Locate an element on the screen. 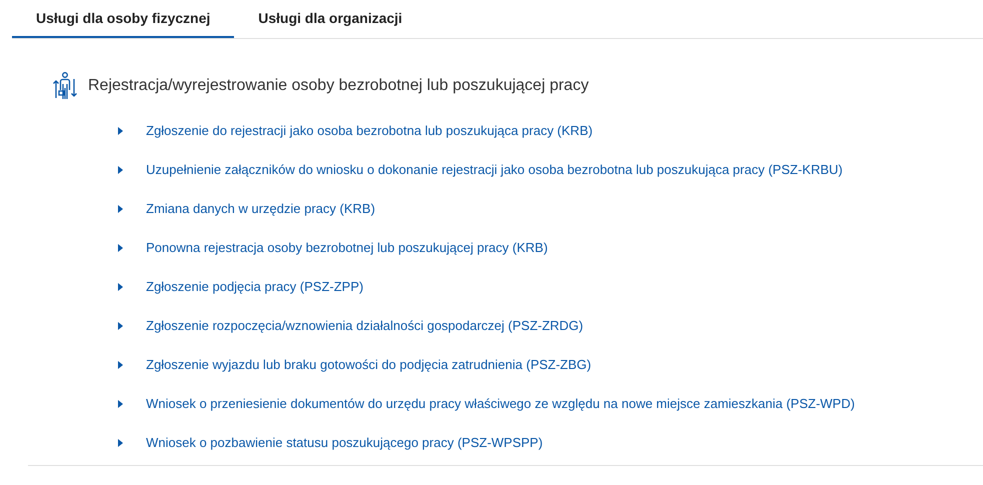 The image size is (983, 485). tab: Usługi dla osoby fizycznej is located at coordinates (123, 19).